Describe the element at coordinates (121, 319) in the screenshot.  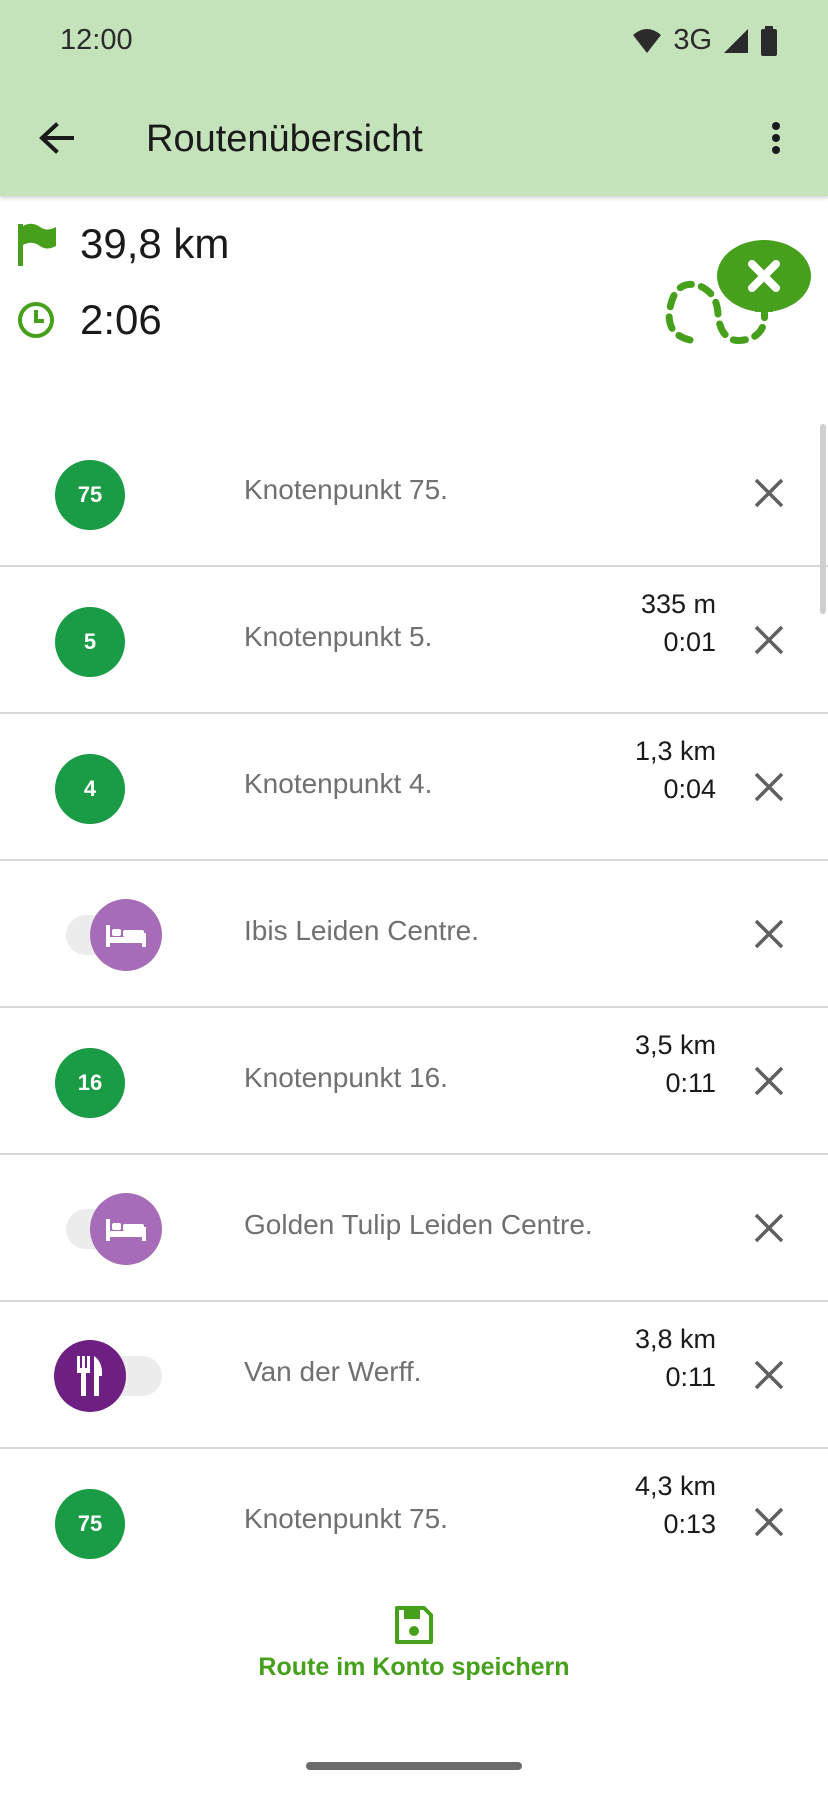
I see `total-duration: 2:06` at that location.